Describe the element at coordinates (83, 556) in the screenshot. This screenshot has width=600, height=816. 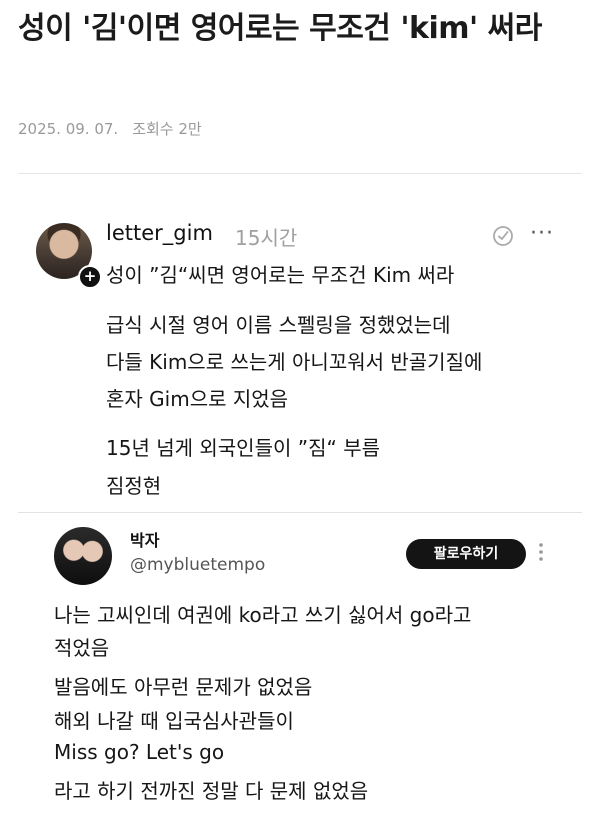
I see `avatar` at that location.